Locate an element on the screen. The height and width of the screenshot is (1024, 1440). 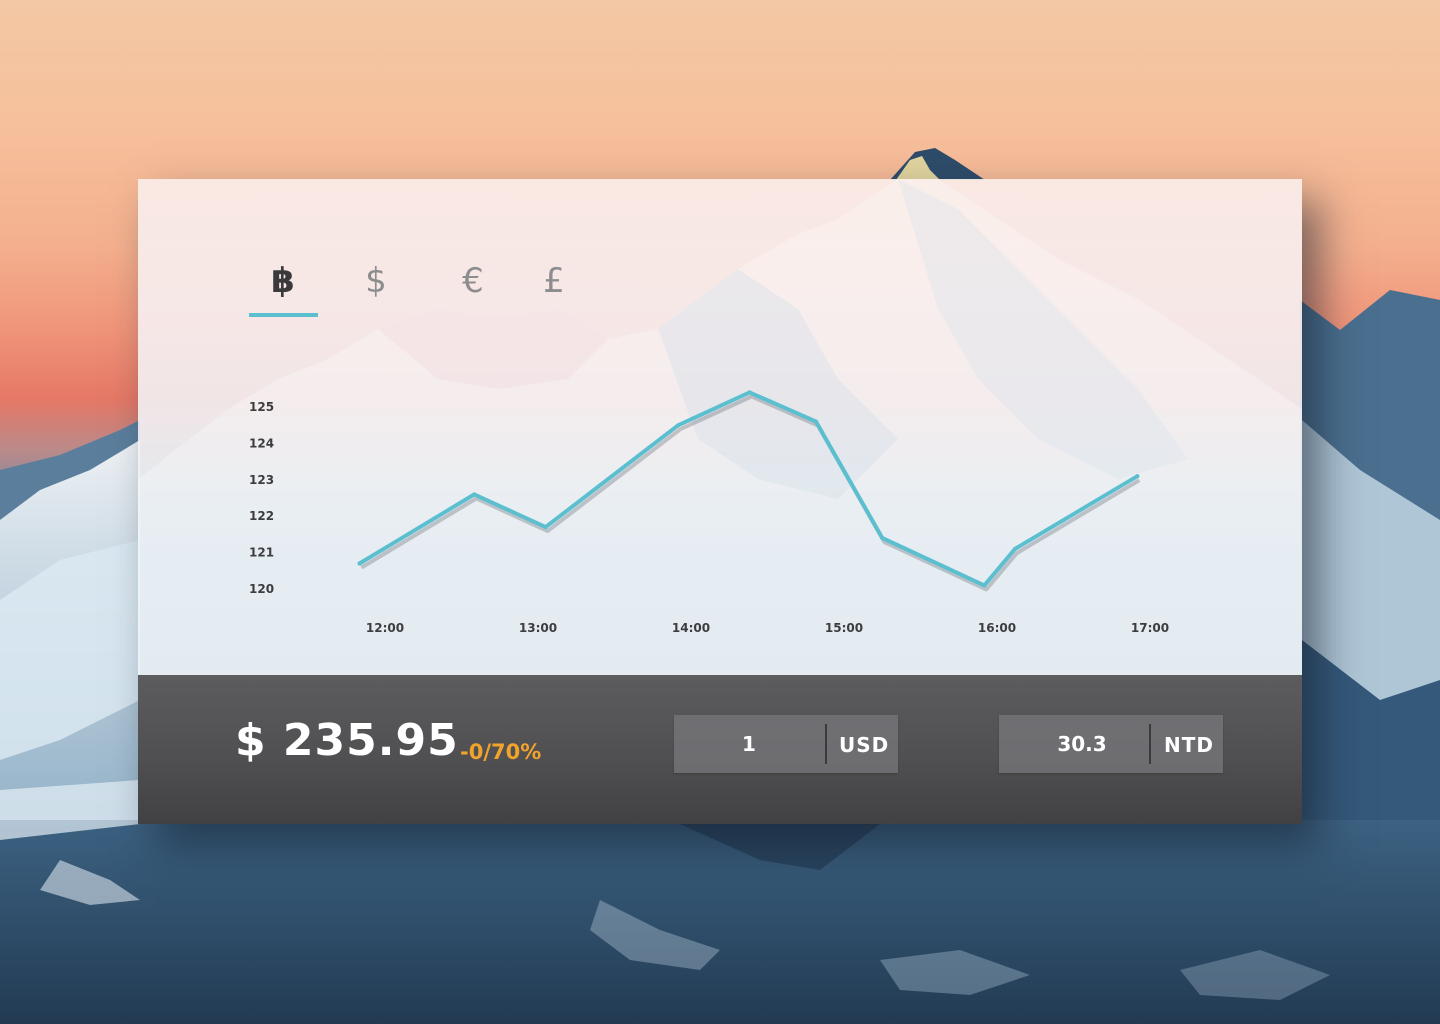
x-tick-label: 16:00 is located at coordinates (997, 628).